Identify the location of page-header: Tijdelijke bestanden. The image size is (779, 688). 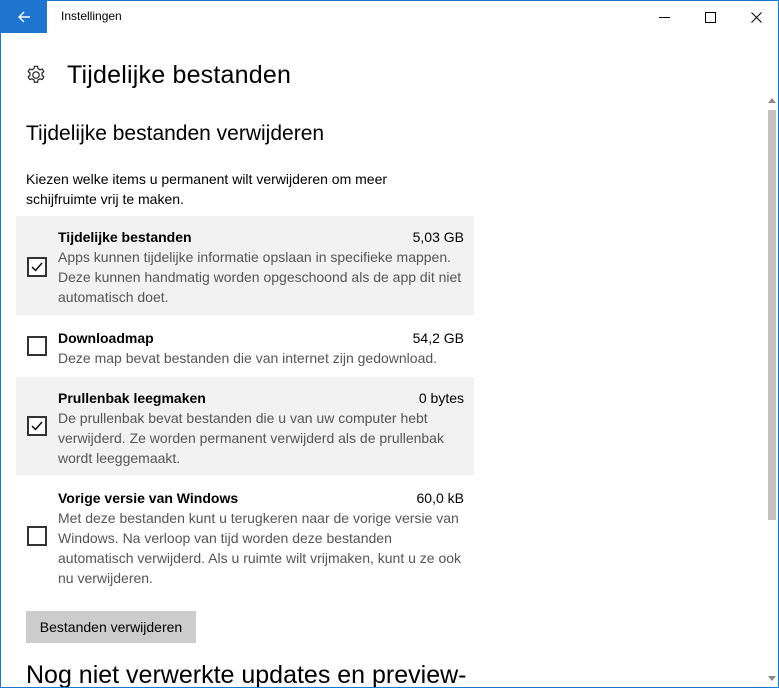
(158, 75).